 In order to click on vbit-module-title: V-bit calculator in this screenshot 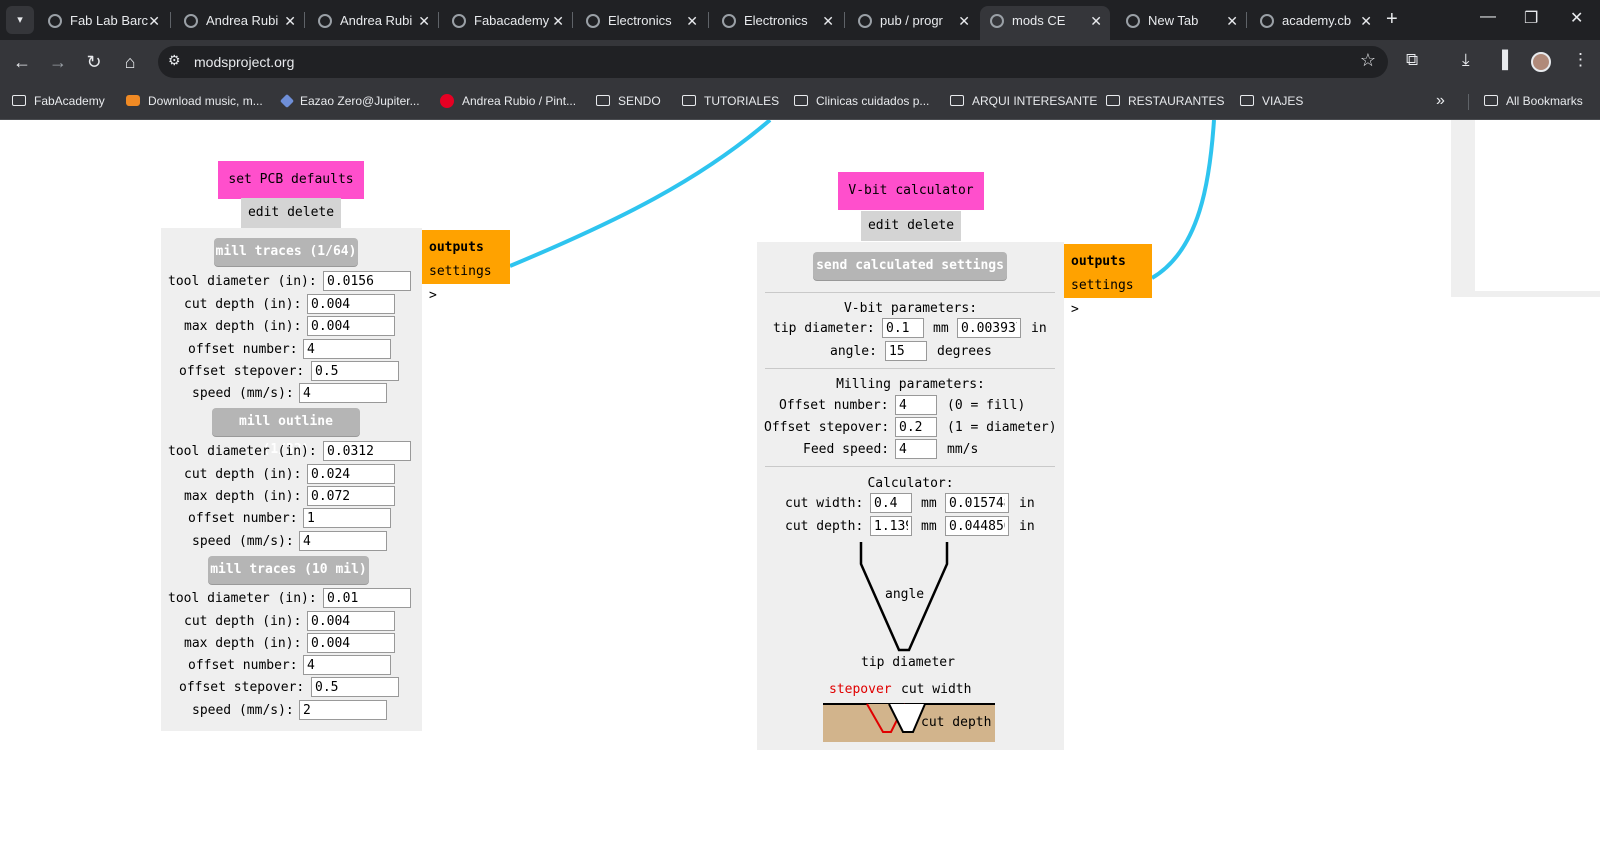, I will do `click(911, 191)`.